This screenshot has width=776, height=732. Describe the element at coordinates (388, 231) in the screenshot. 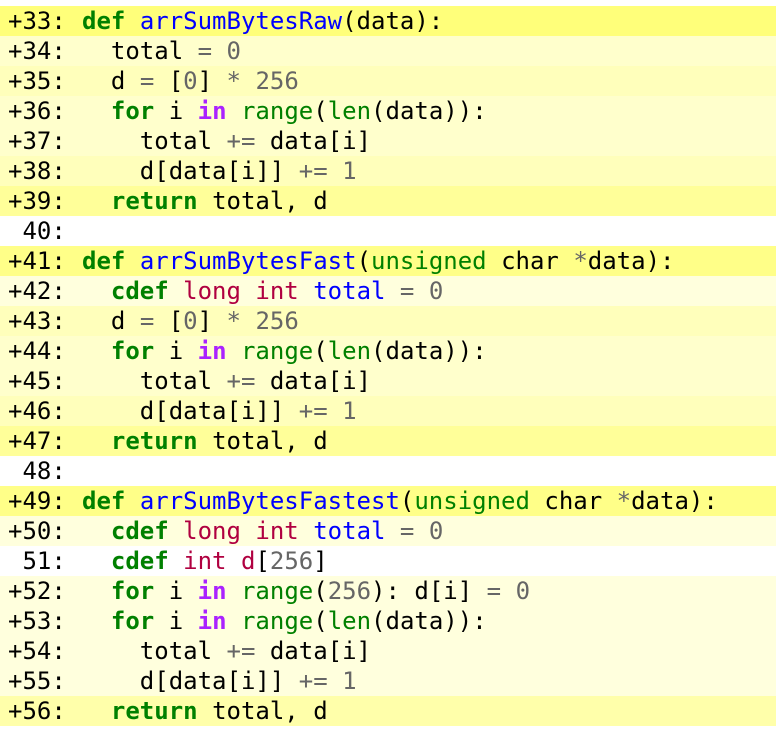

I see `code-line: 40:` at that location.